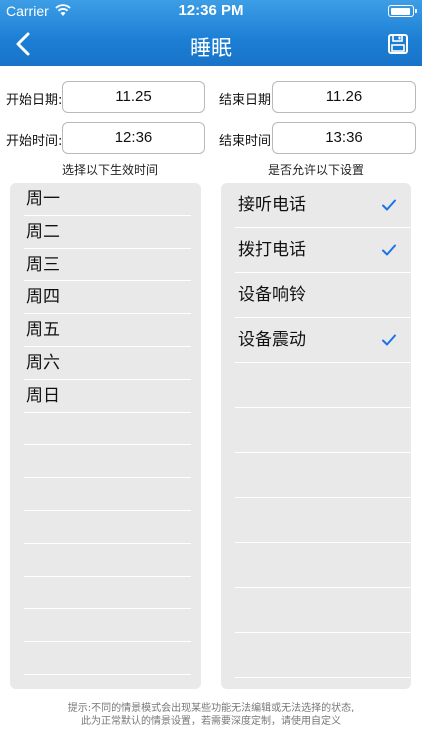 Image resolution: width=422 pixels, height=750 pixels. Describe the element at coordinates (211, 48) in the screenshot. I see `page-title: 睡眠` at that location.